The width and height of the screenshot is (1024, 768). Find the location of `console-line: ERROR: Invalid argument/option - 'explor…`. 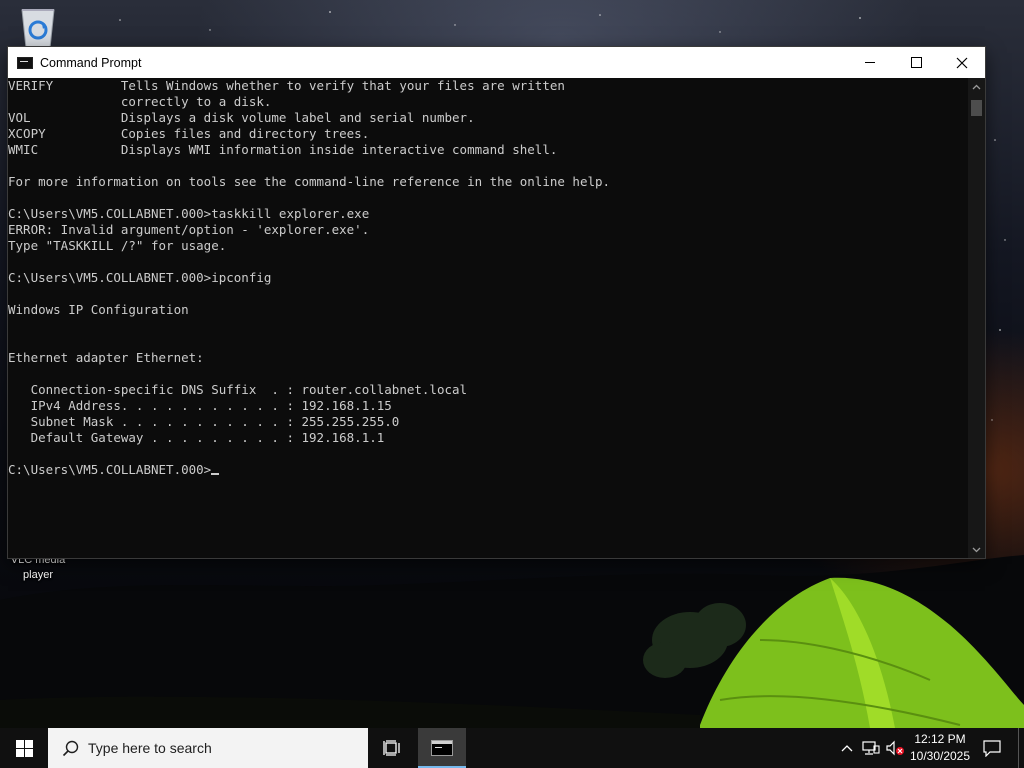

console-line: ERROR: Invalid argument/option - 'explor… is located at coordinates (189, 229).